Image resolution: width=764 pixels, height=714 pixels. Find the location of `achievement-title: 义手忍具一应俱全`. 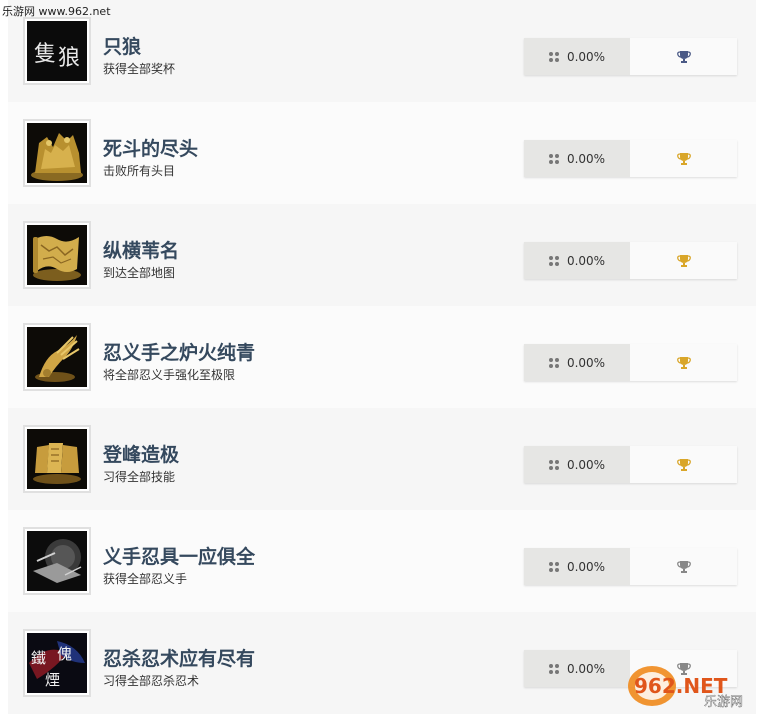

achievement-title: 义手忍具一应俱全 is located at coordinates (179, 557).